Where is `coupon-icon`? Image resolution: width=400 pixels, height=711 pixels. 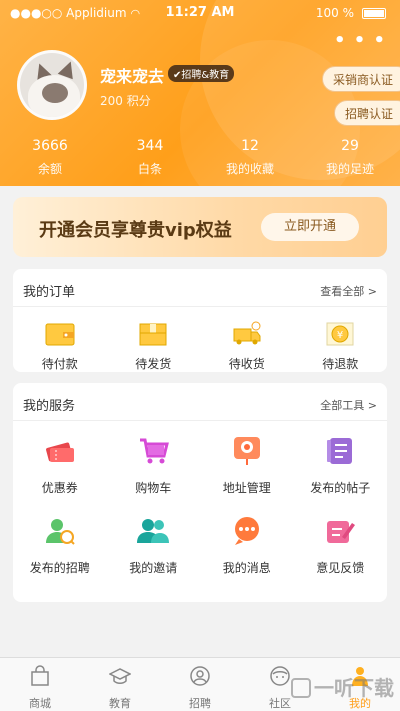 coupon-icon is located at coordinates (59, 452).